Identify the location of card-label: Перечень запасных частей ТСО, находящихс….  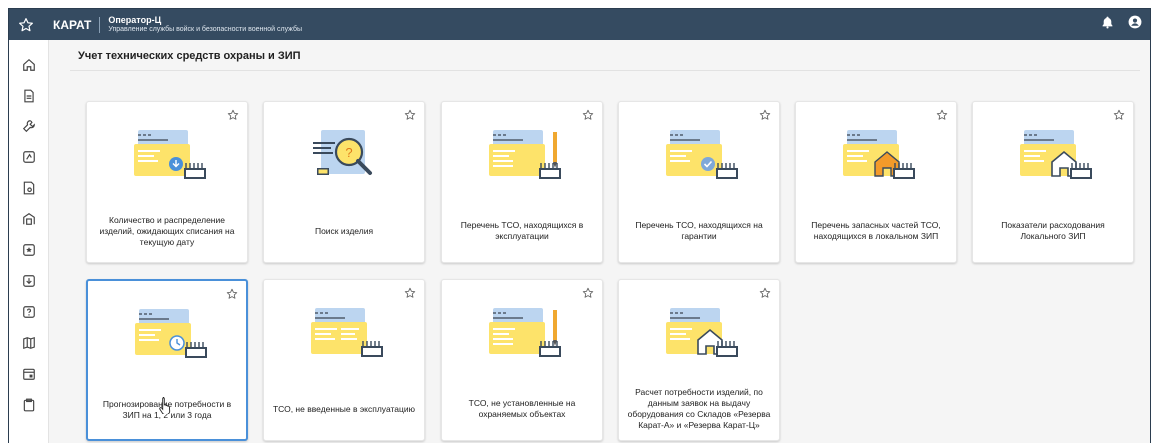
(876, 230).